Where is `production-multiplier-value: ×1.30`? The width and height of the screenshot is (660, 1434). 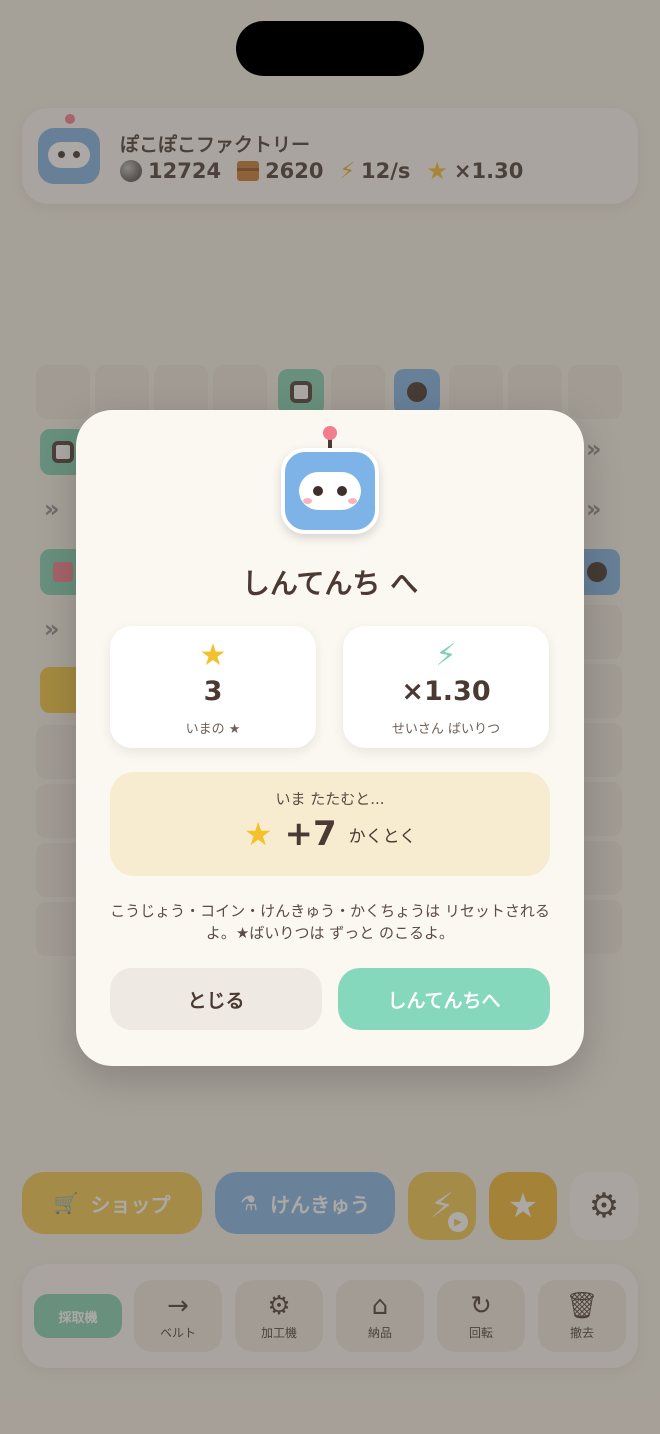 production-multiplier-value: ×1.30 is located at coordinates (446, 691).